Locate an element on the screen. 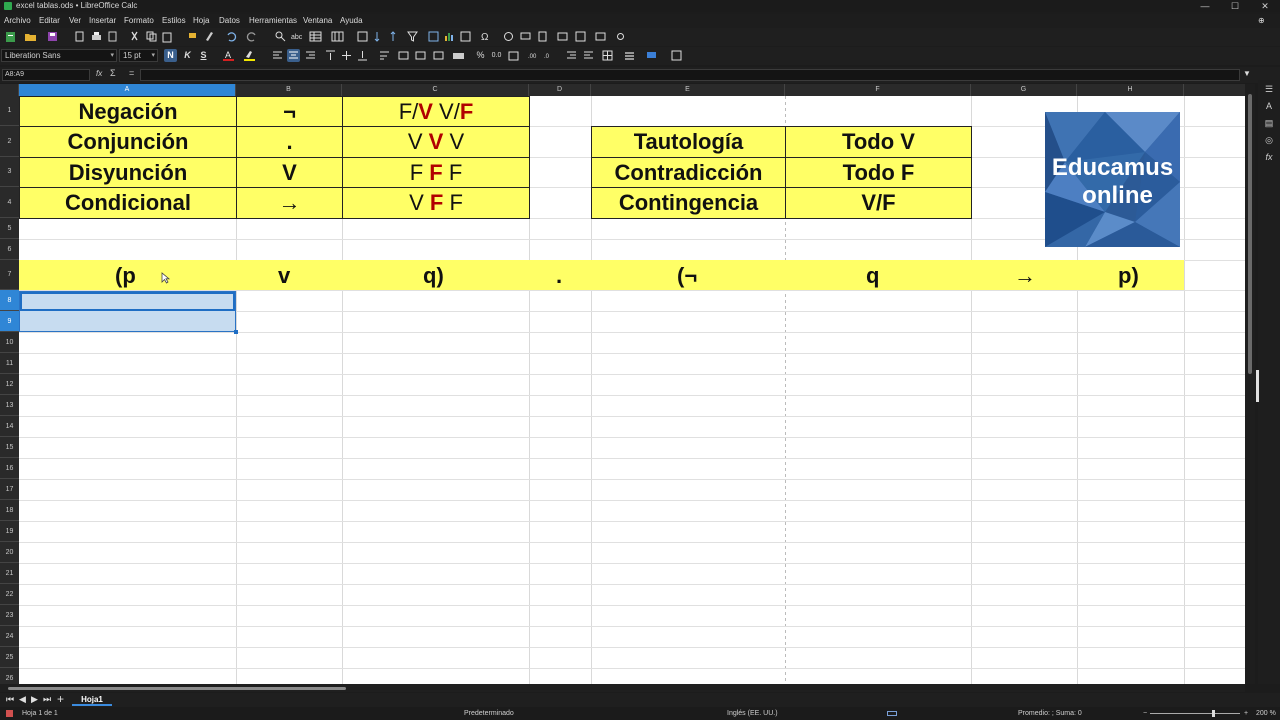 This screenshot has height=720, width=1280. menu-ayuda: Ayuda is located at coordinates (351, 21).